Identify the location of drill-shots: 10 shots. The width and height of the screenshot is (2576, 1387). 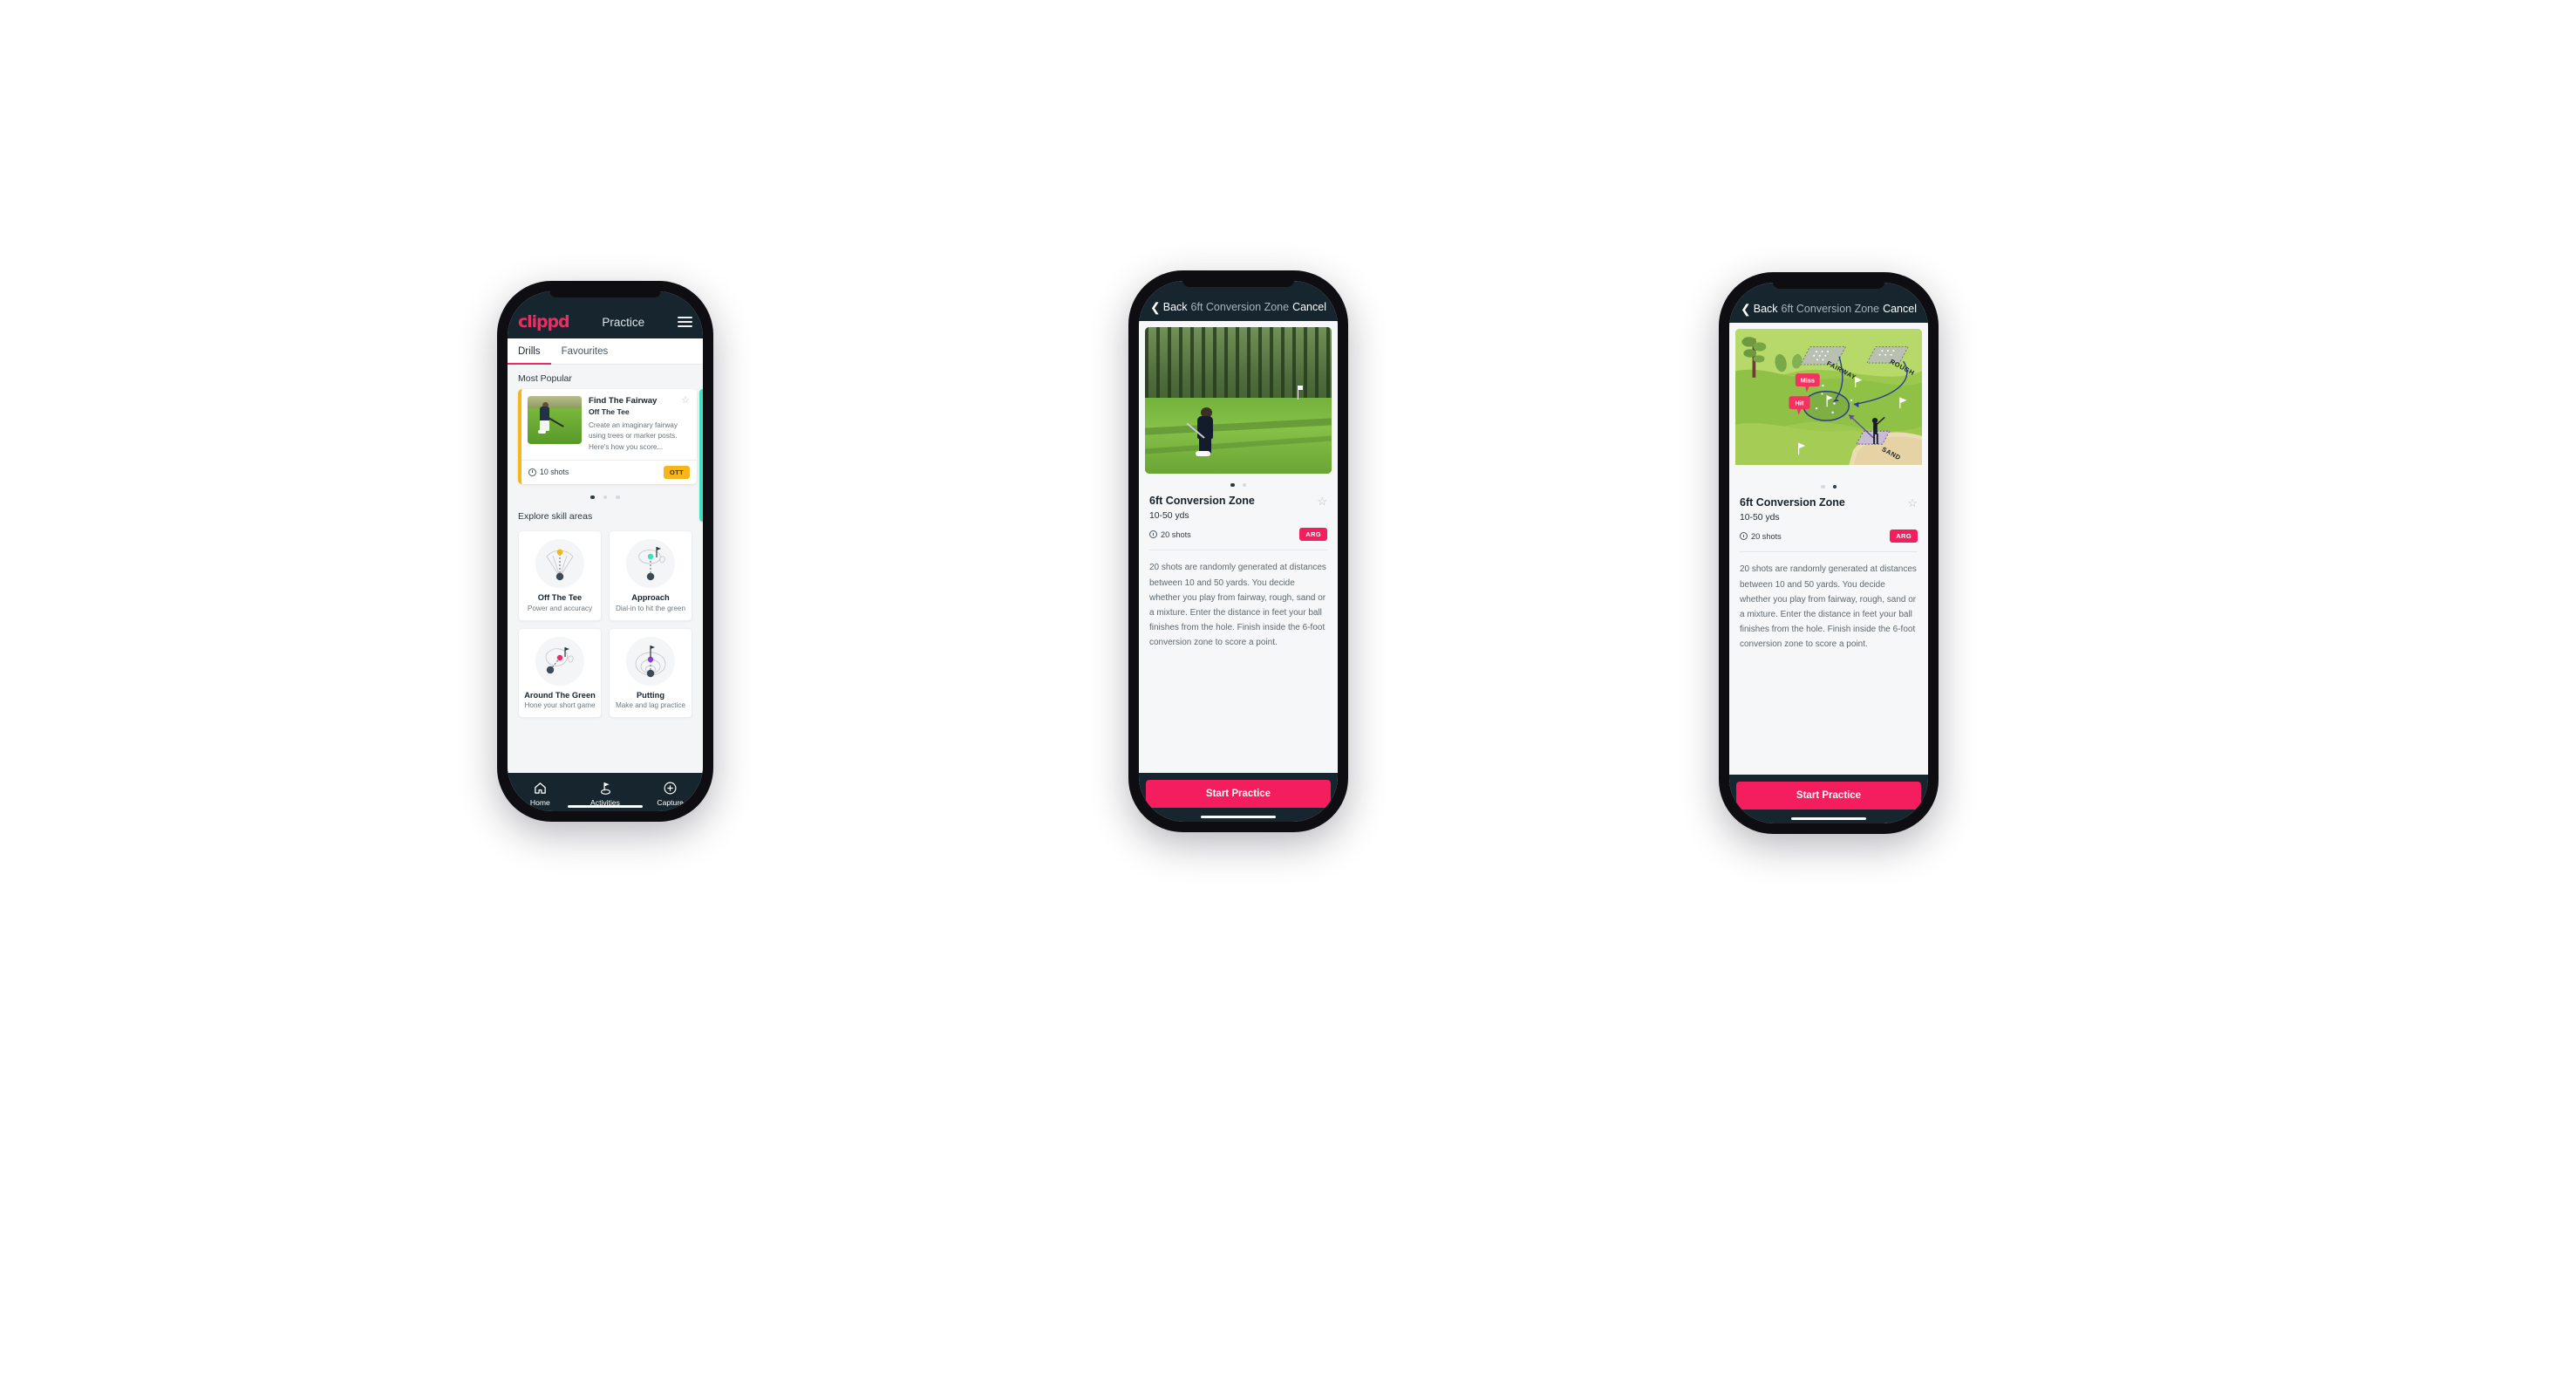
(549, 472).